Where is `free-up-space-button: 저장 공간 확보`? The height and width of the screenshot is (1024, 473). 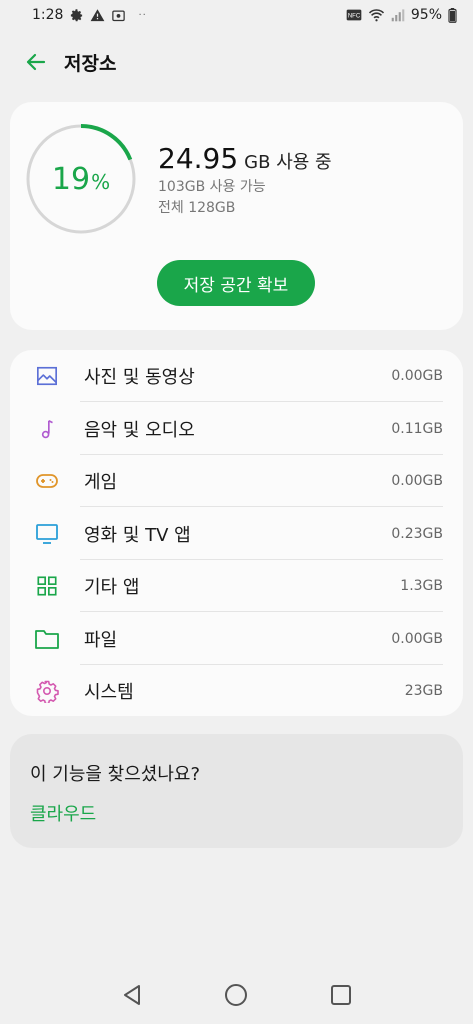 free-up-space-button: 저장 공간 확보 is located at coordinates (236, 283).